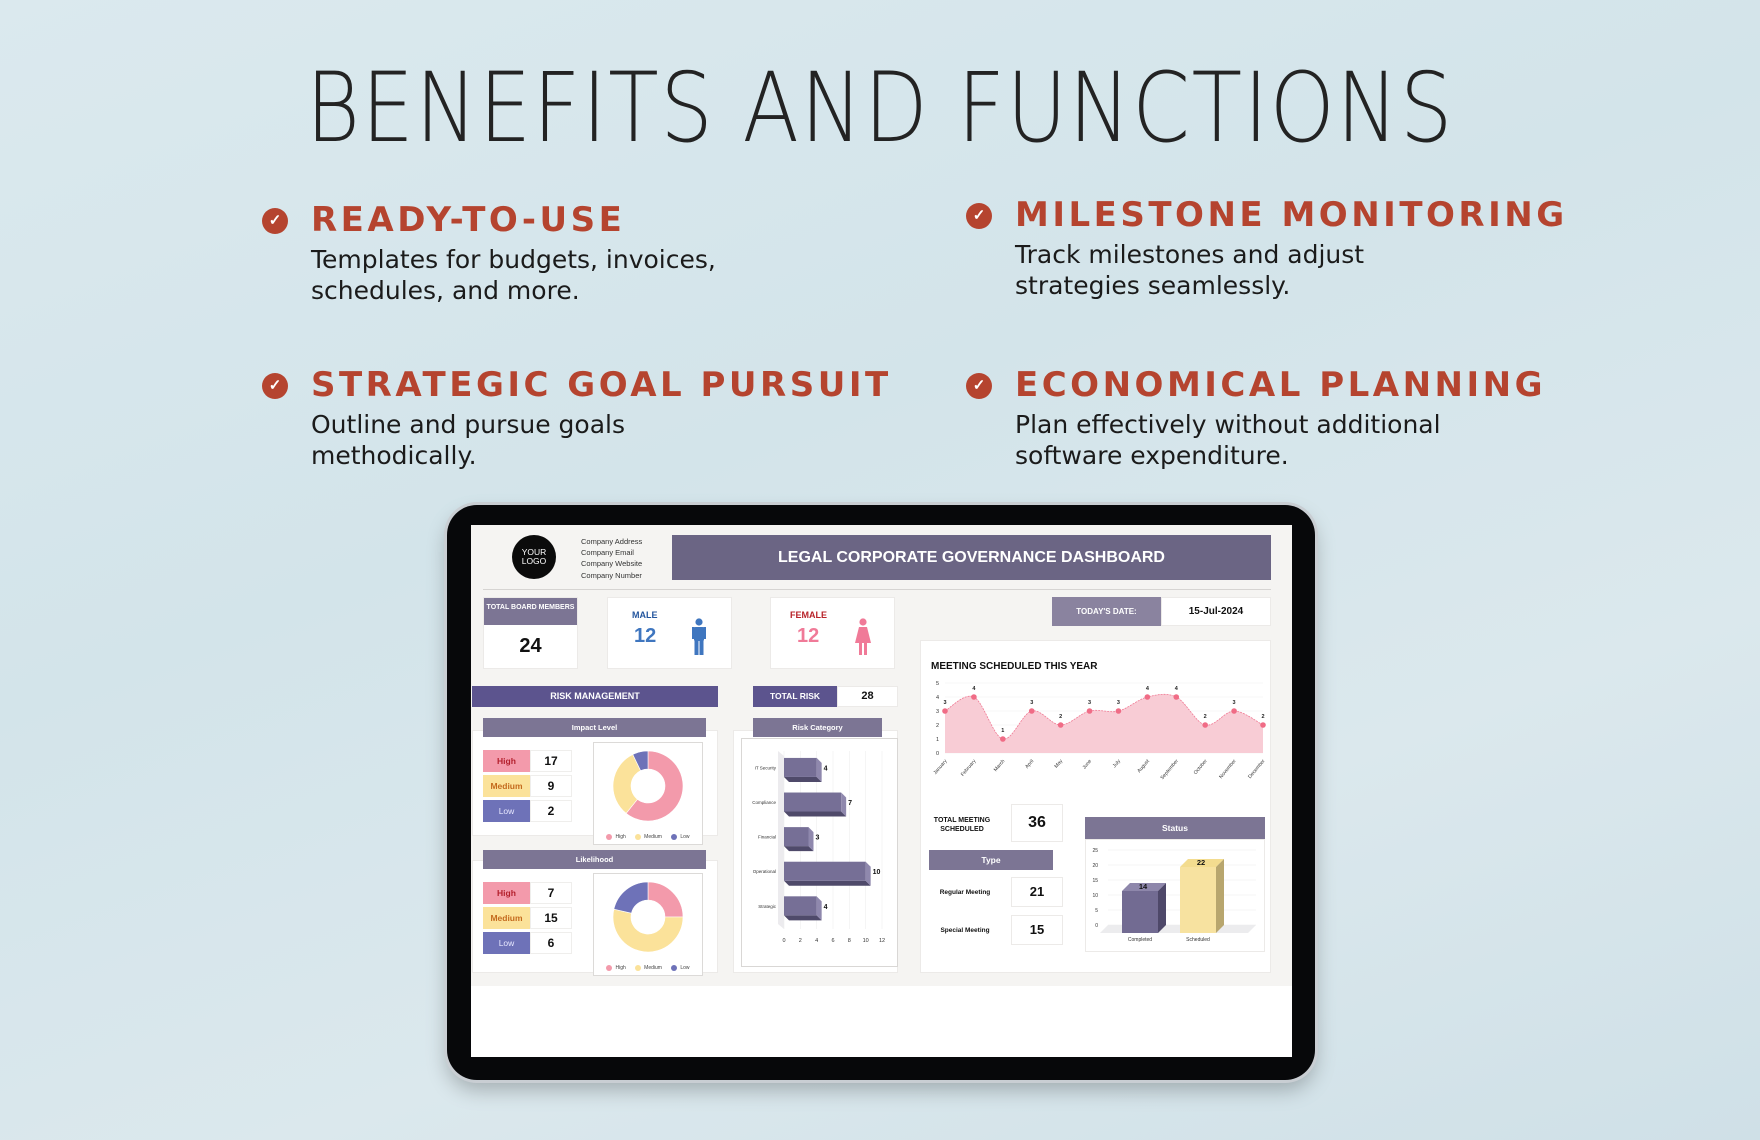 Image resolution: width=1760 pixels, height=1140 pixels. I want to click on likelihood-row-low: Low 6, so click(527, 943).